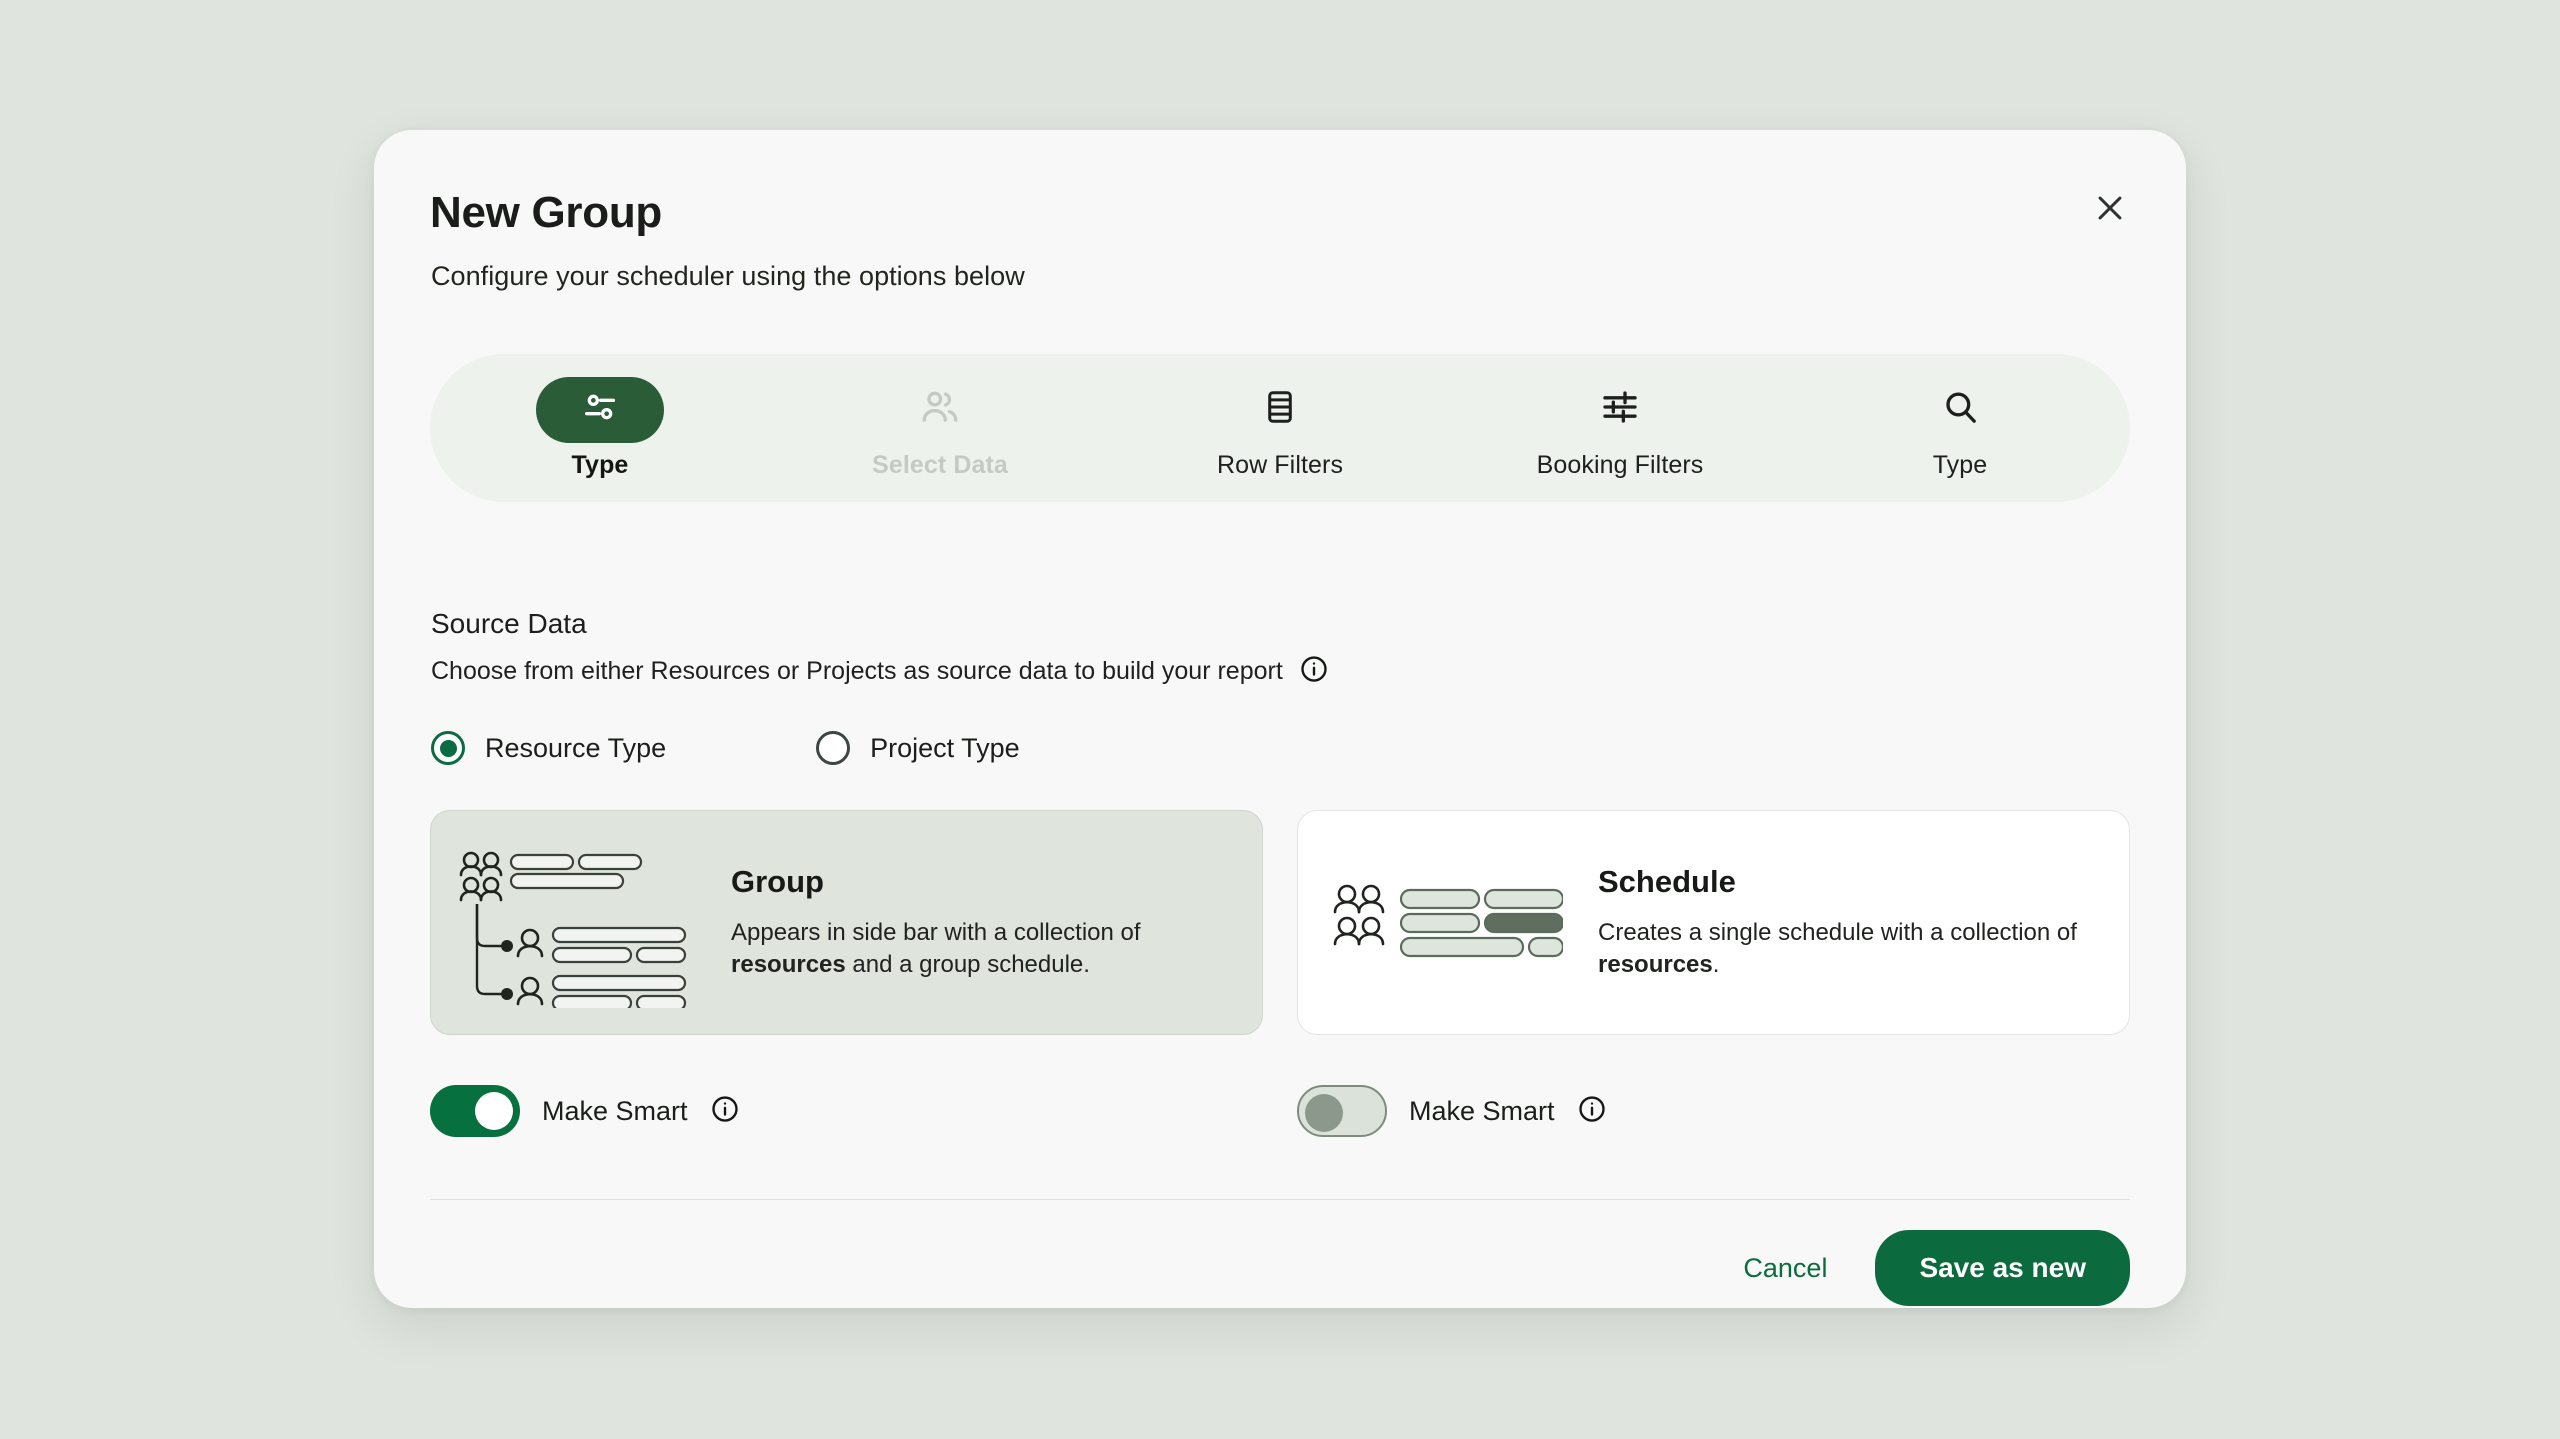 This screenshot has height=1439, width=2560. What do you see at coordinates (1716, 964) in the screenshot?
I see `desc-post: .` at bounding box center [1716, 964].